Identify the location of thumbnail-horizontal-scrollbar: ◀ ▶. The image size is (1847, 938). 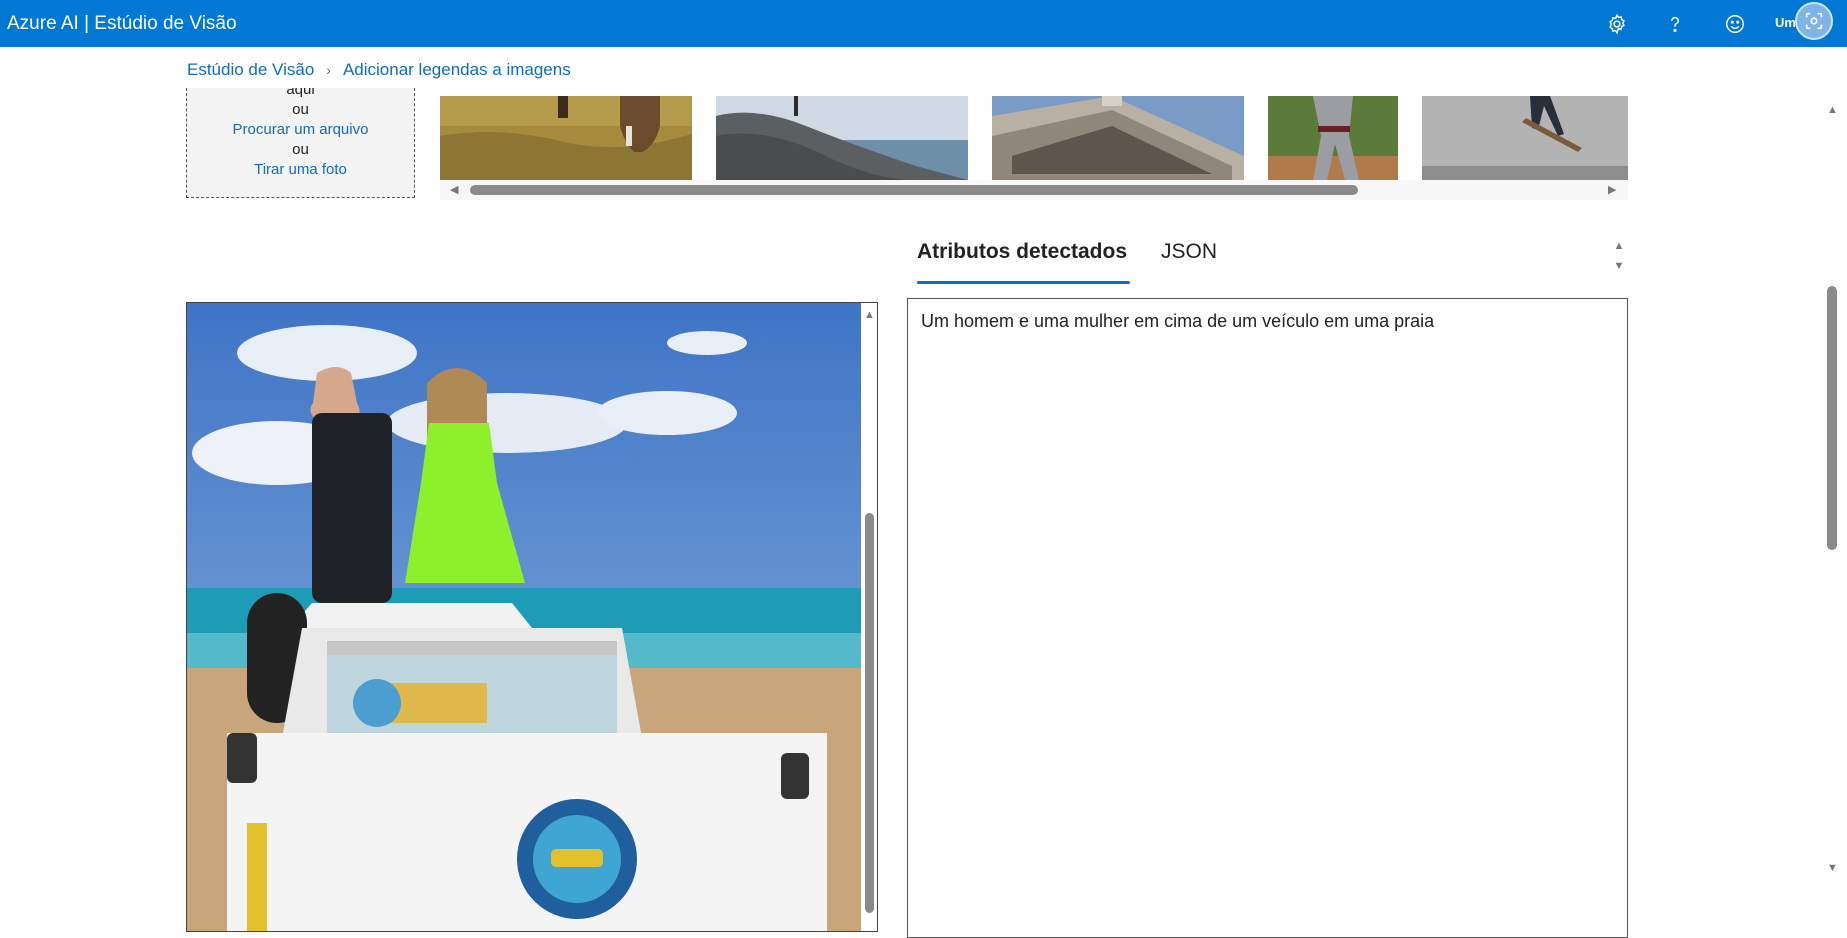
(1034, 190).